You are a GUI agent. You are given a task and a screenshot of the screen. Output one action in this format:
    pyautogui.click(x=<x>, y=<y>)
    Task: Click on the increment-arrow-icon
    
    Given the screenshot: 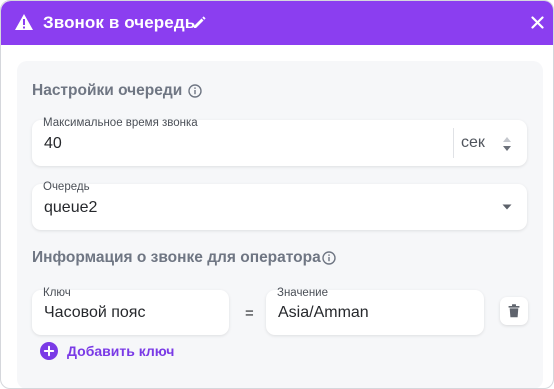 What is the action you would take?
    pyautogui.click(x=507, y=139)
    